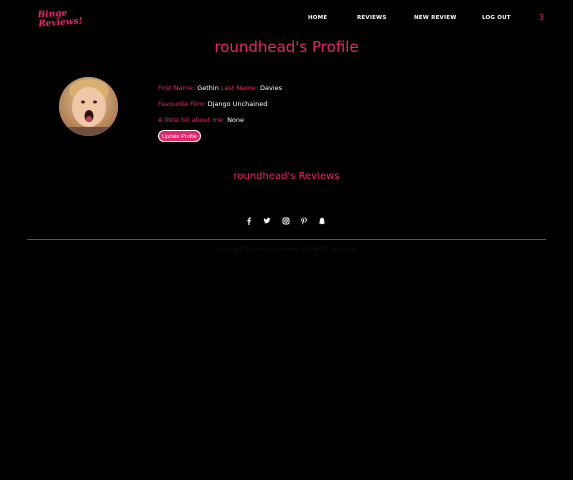 This screenshot has width=573, height=480. Describe the element at coordinates (286, 47) in the screenshot. I see `page-title: roundhead's Profile` at that location.